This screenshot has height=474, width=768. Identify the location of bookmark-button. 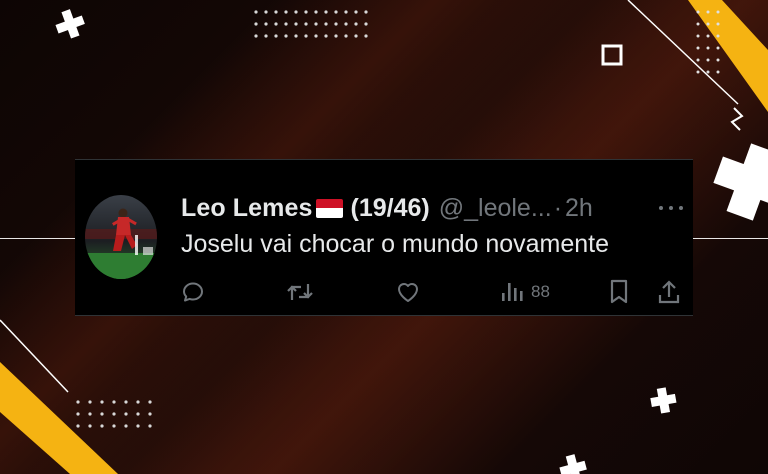
(619, 292).